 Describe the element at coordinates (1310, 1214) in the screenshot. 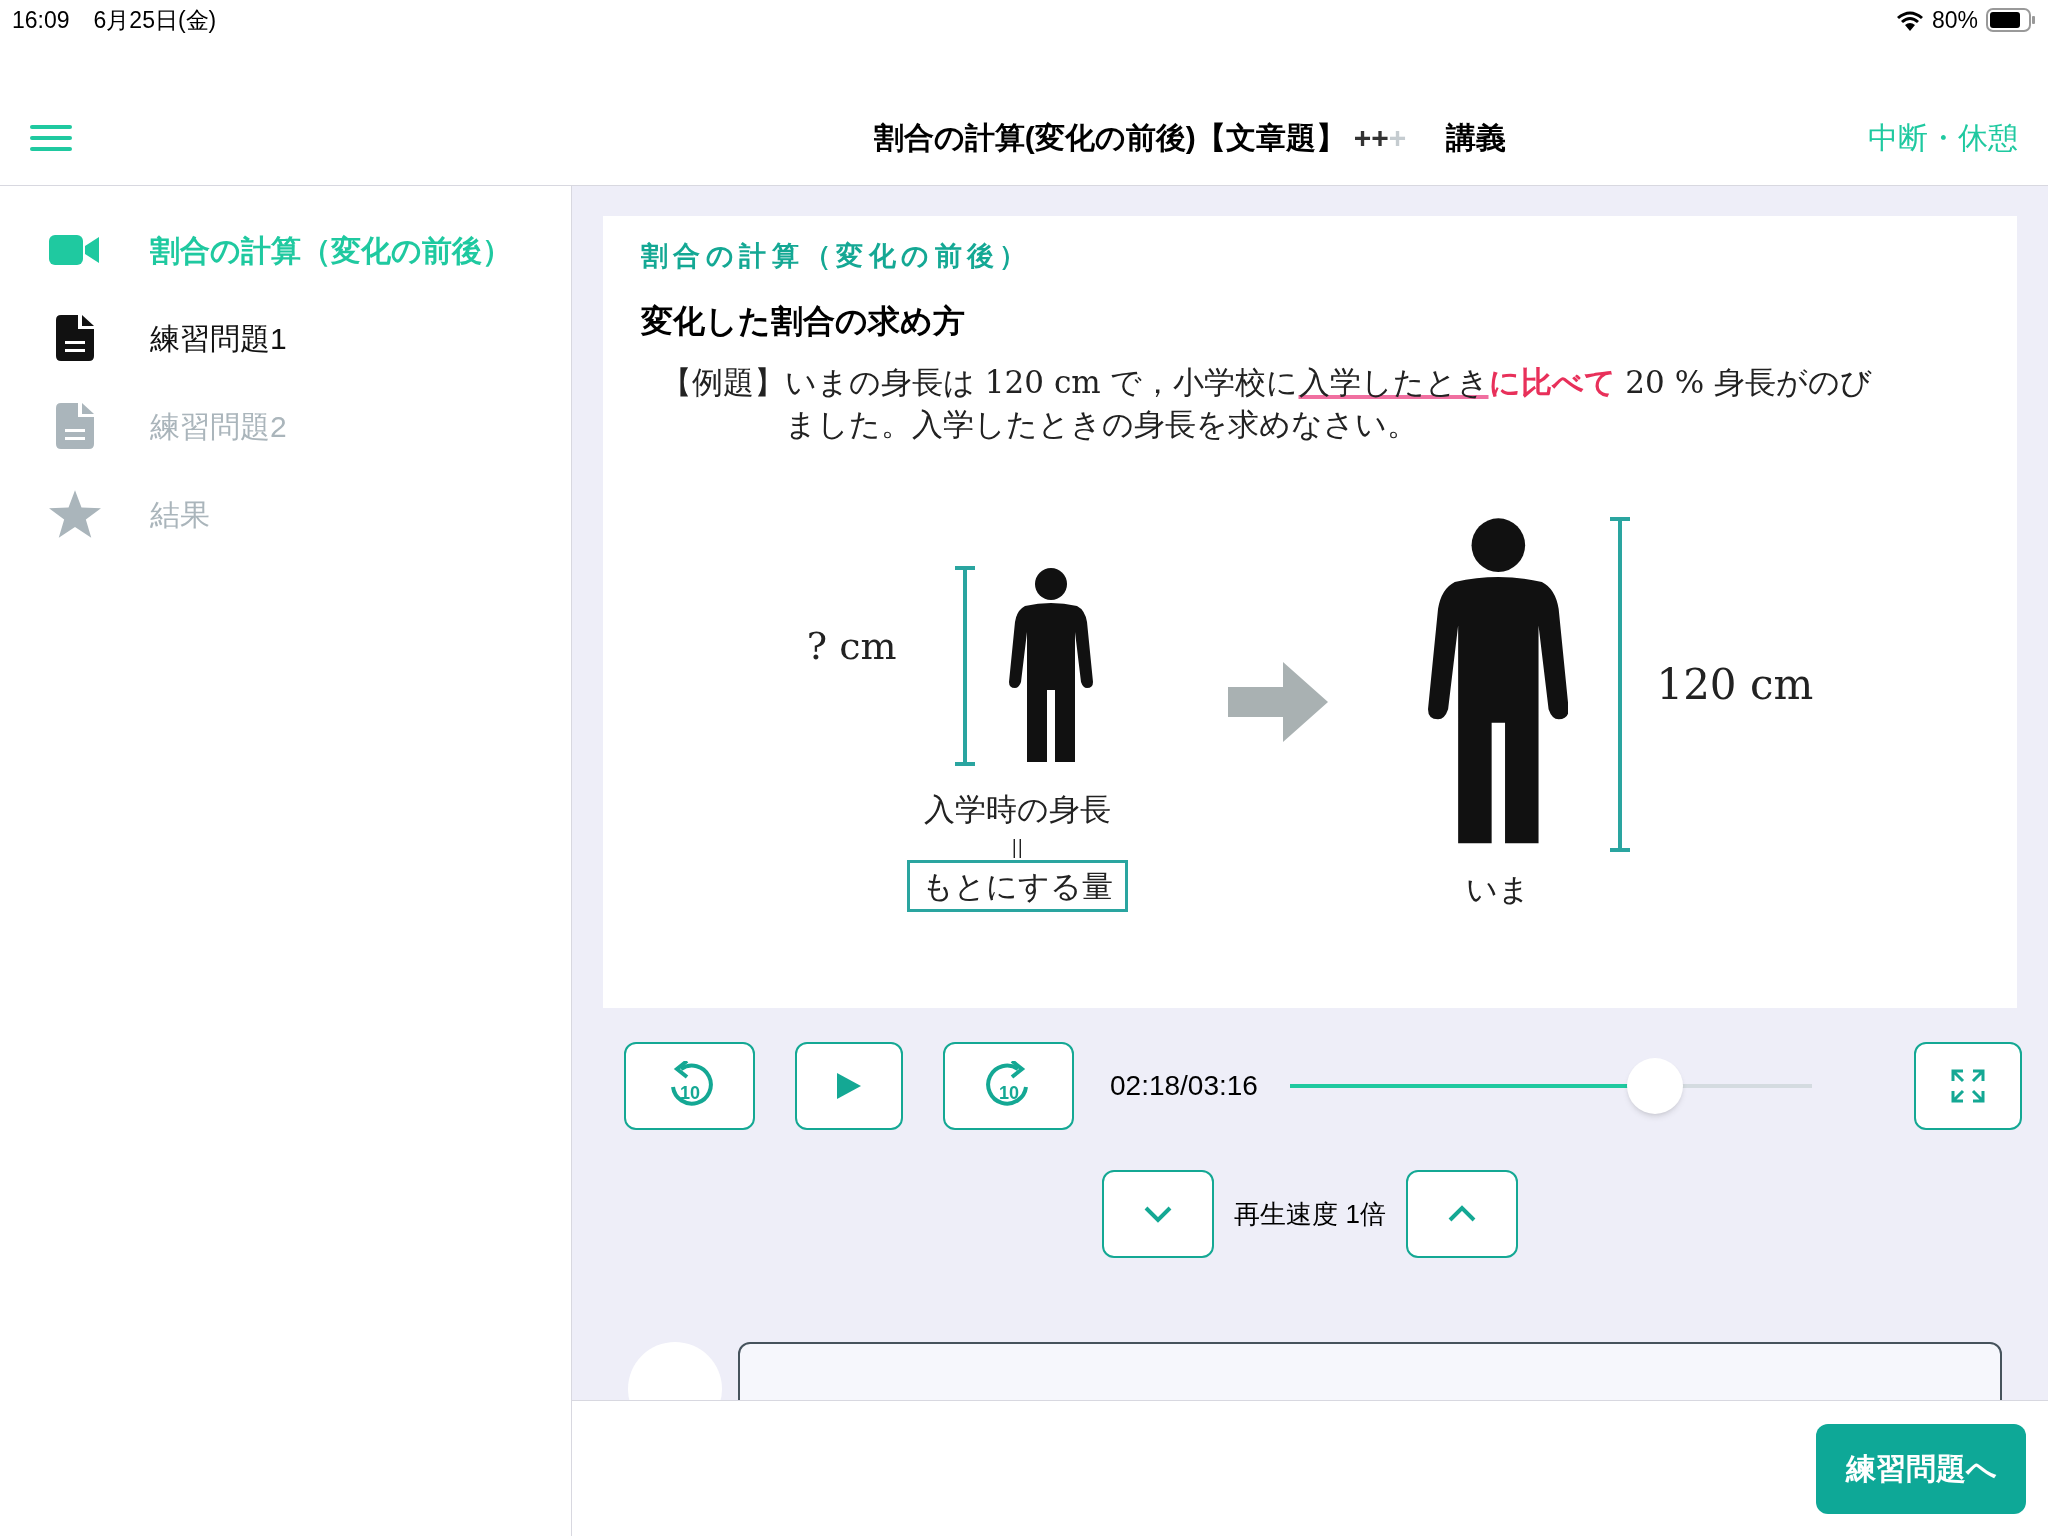

I see `playback-speed: 再生速度 1倍` at that location.